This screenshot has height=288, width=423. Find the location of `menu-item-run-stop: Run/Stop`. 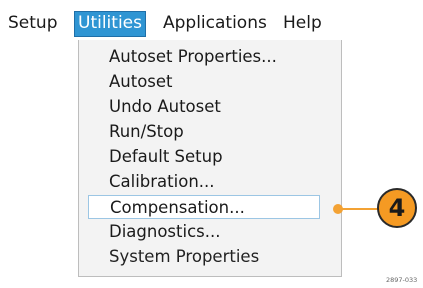

menu-item-run-stop: Run/Stop is located at coordinates (146, 132).